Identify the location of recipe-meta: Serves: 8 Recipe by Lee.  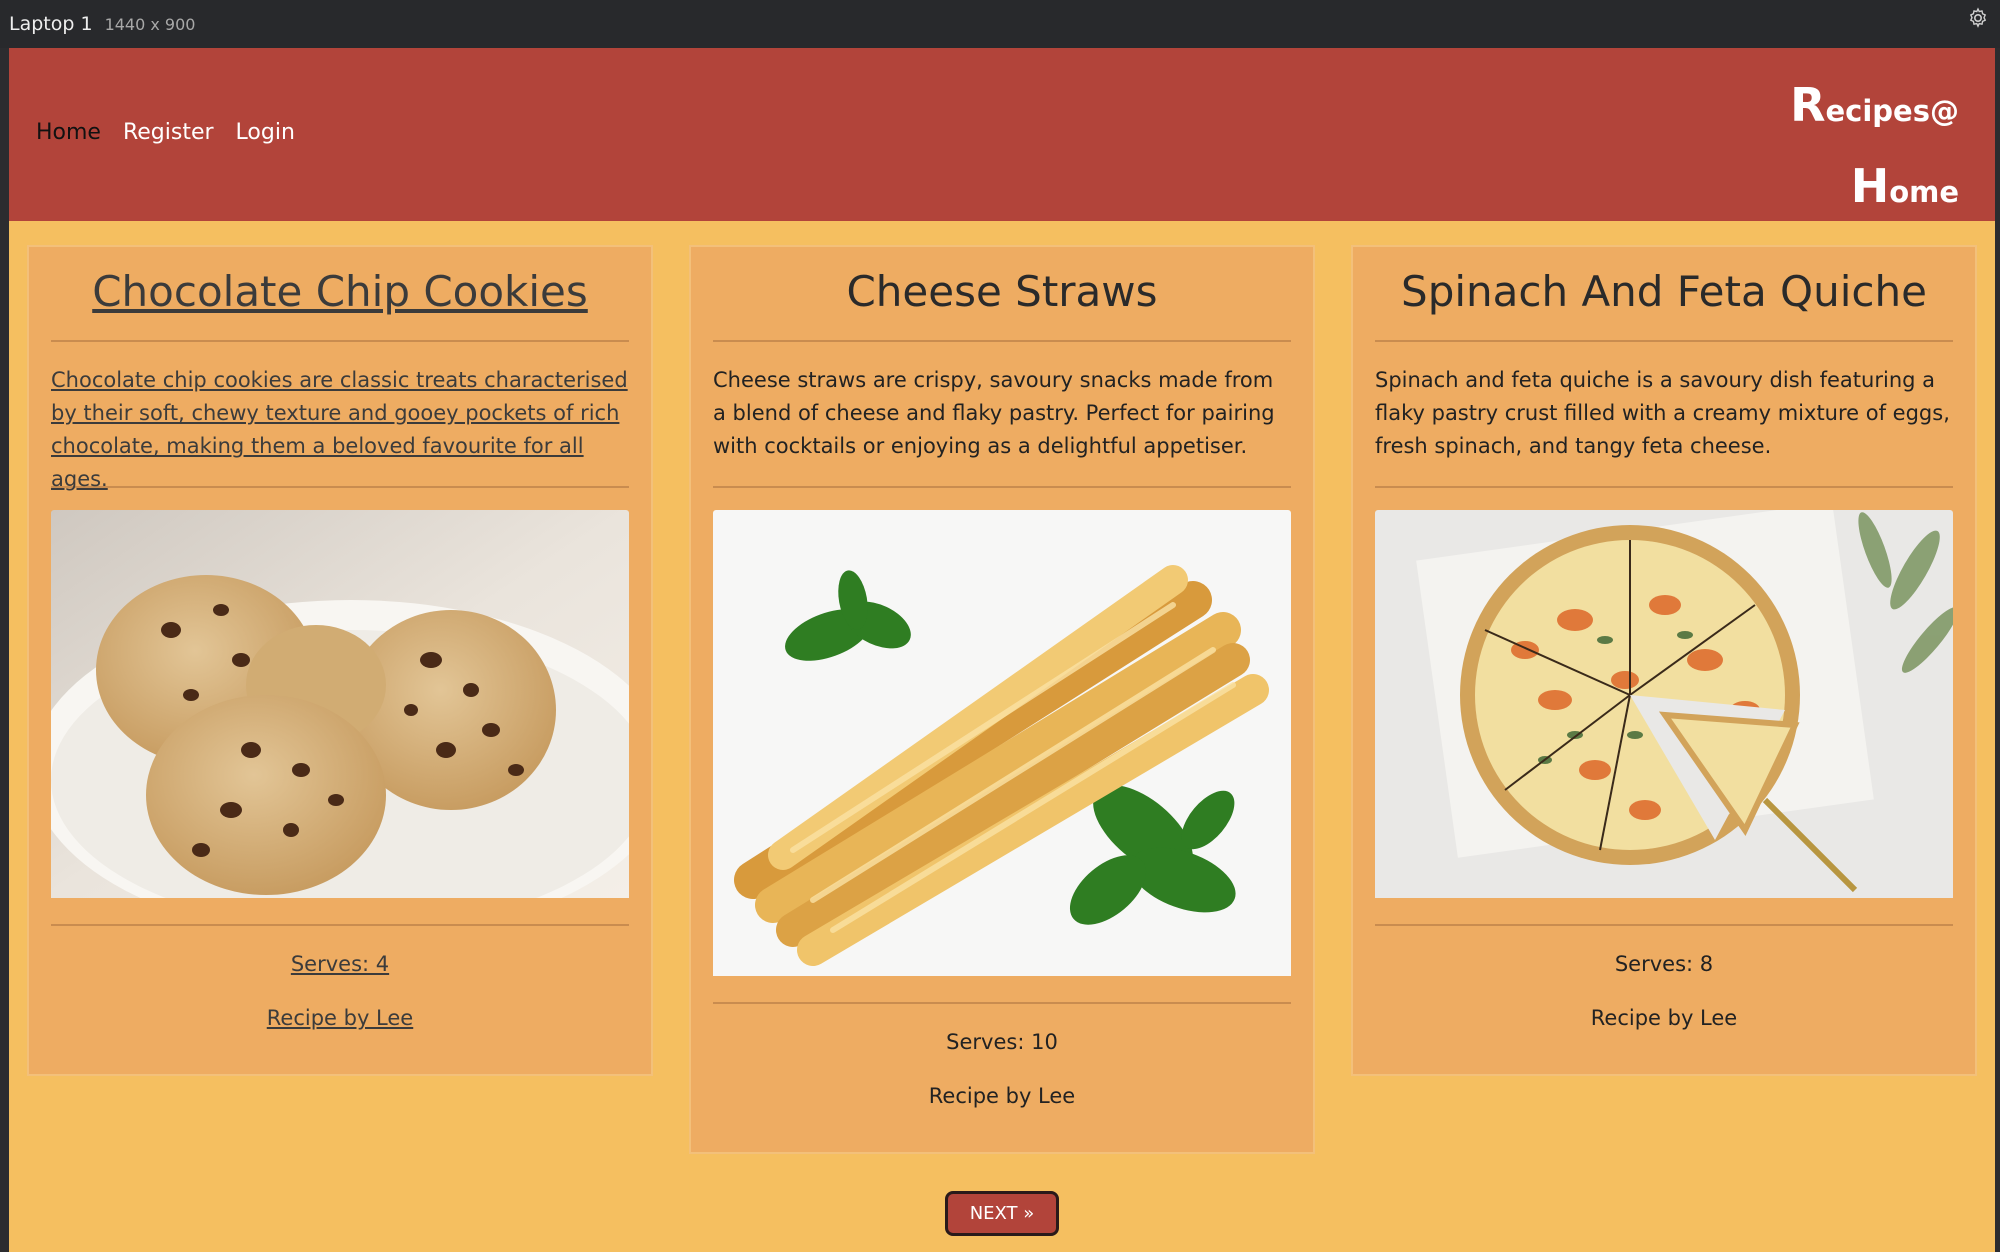
(1664, 999).